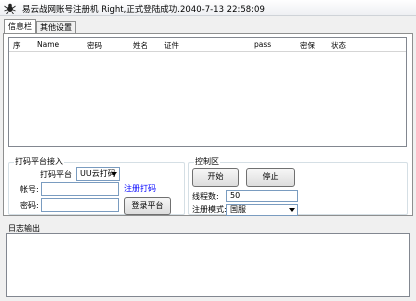  What do you see at coordinates (208, 26) in the screenshot?
I see `tab-strip: 信息栏 其他设置` at bounding box center [208, 26].